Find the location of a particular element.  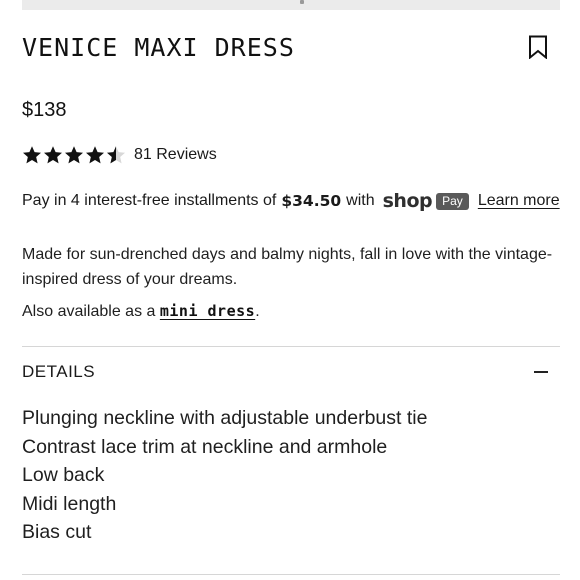

installments-suffix: with is located at coordinates (360, 200).